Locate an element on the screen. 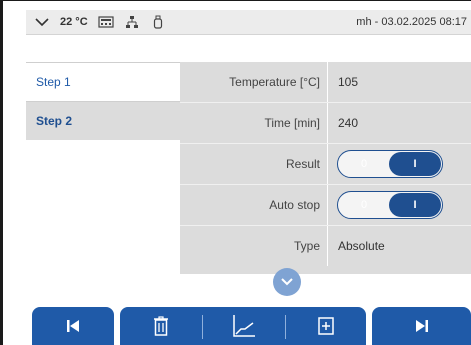 This screenshot has width=471, height=345. temperature-row: Temperature [°C] 105 is located at coordinates (325, 82).